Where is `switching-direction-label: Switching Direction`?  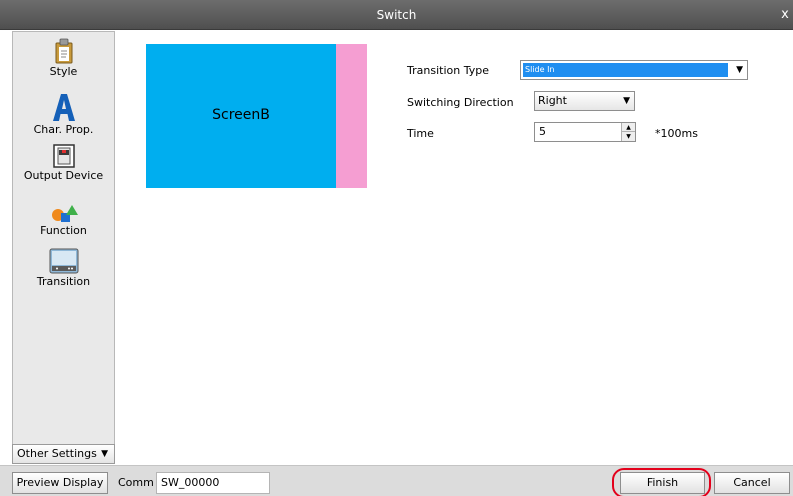
switching-direction-label: Switching Direction is located at coordinates (460, 102).